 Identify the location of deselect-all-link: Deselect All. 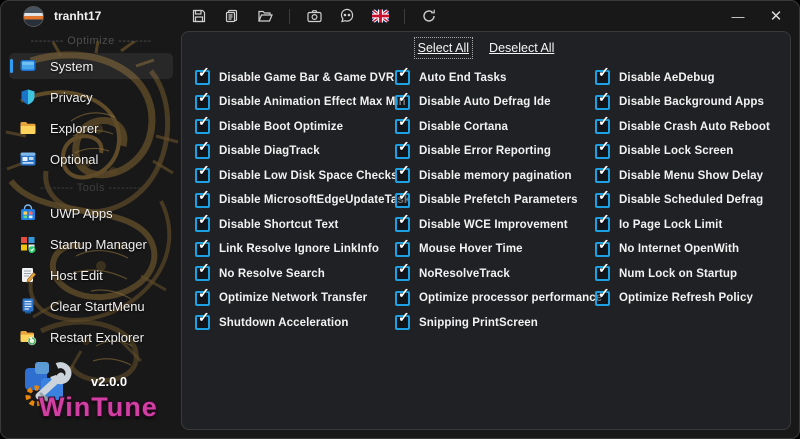
(521, 48).